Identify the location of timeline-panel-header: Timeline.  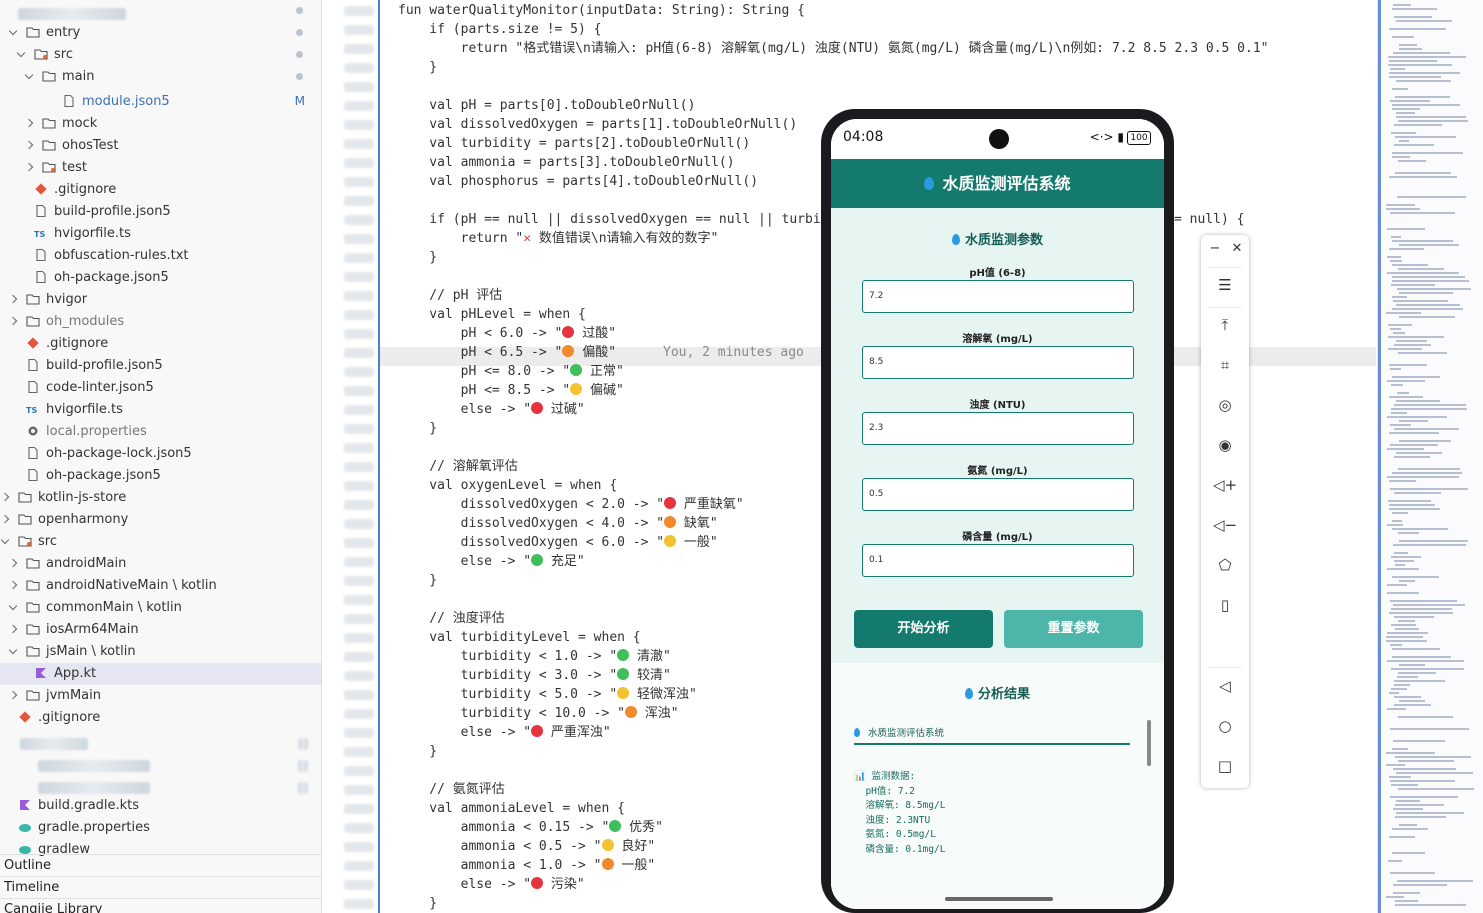
(160, 887).